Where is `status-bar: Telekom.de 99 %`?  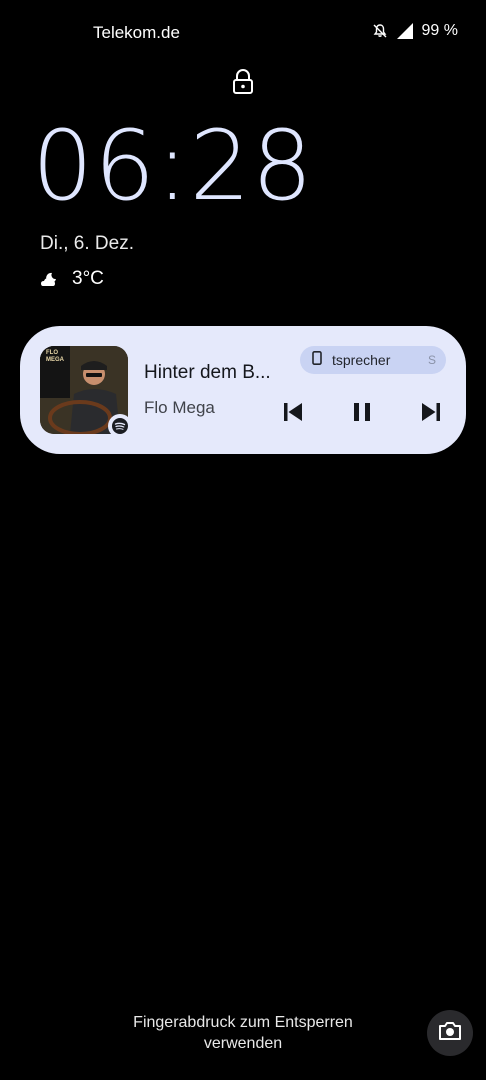
status-bar: Telekom.de 99 % is located at coordinates (243, 33).